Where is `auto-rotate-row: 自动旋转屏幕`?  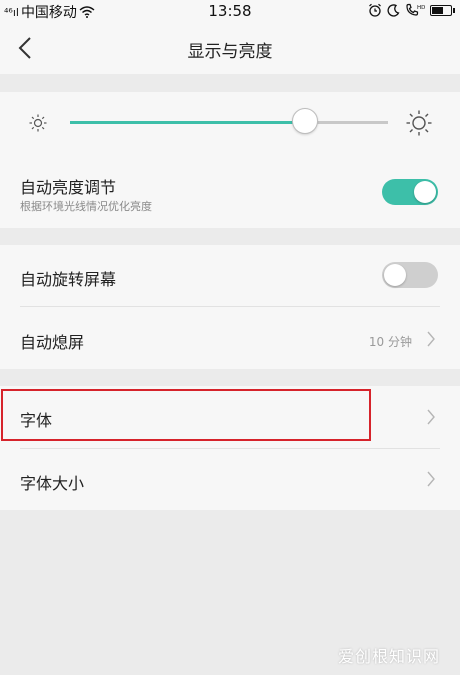
auto-rotate-row: 自动旋转屏幕 is located at coordinates (230, 276).